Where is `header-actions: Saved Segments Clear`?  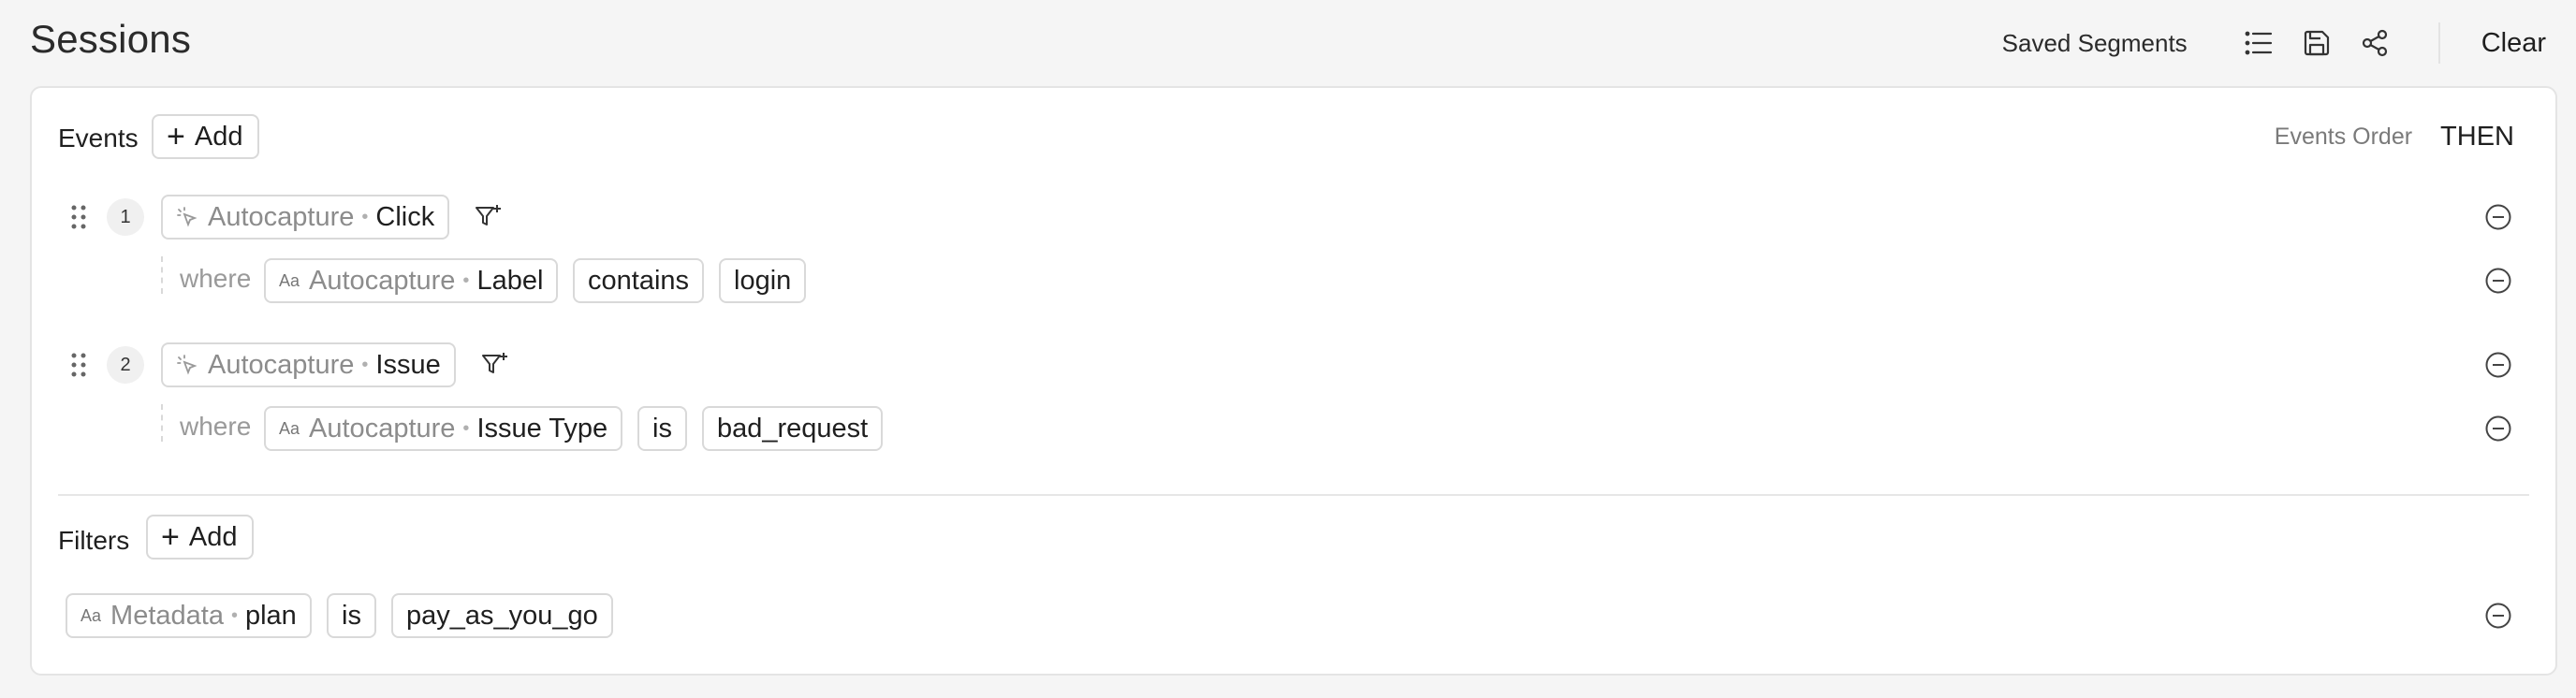
header-actions: Saved Segments Clear is located at coordinates (2274, 43).